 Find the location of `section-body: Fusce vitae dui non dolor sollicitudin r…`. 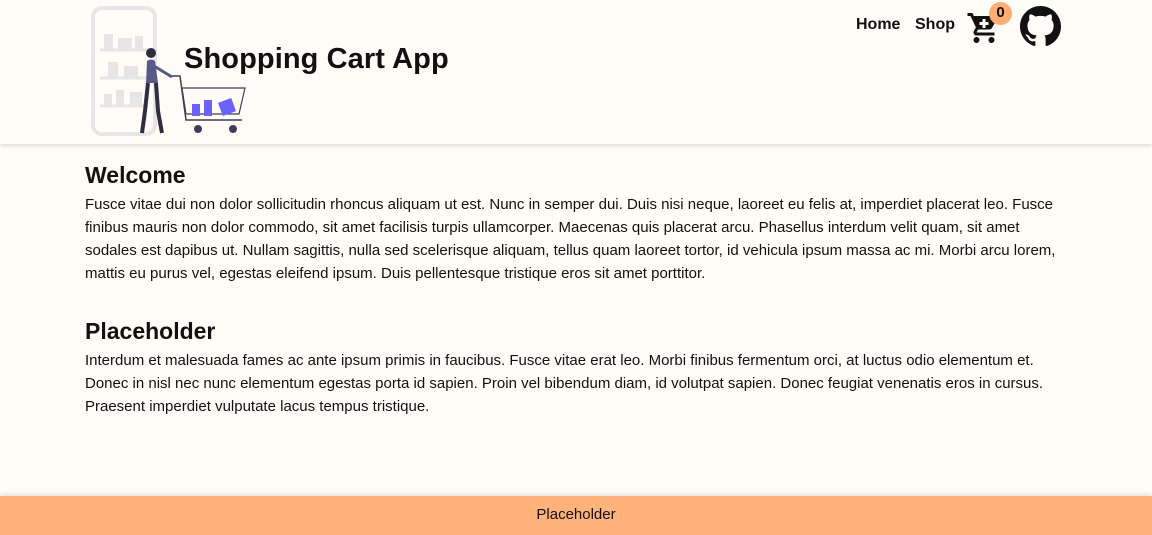

section-body: Fusce vitae dui non dolor sollicitudin r… is located at coordinates (570, 239).